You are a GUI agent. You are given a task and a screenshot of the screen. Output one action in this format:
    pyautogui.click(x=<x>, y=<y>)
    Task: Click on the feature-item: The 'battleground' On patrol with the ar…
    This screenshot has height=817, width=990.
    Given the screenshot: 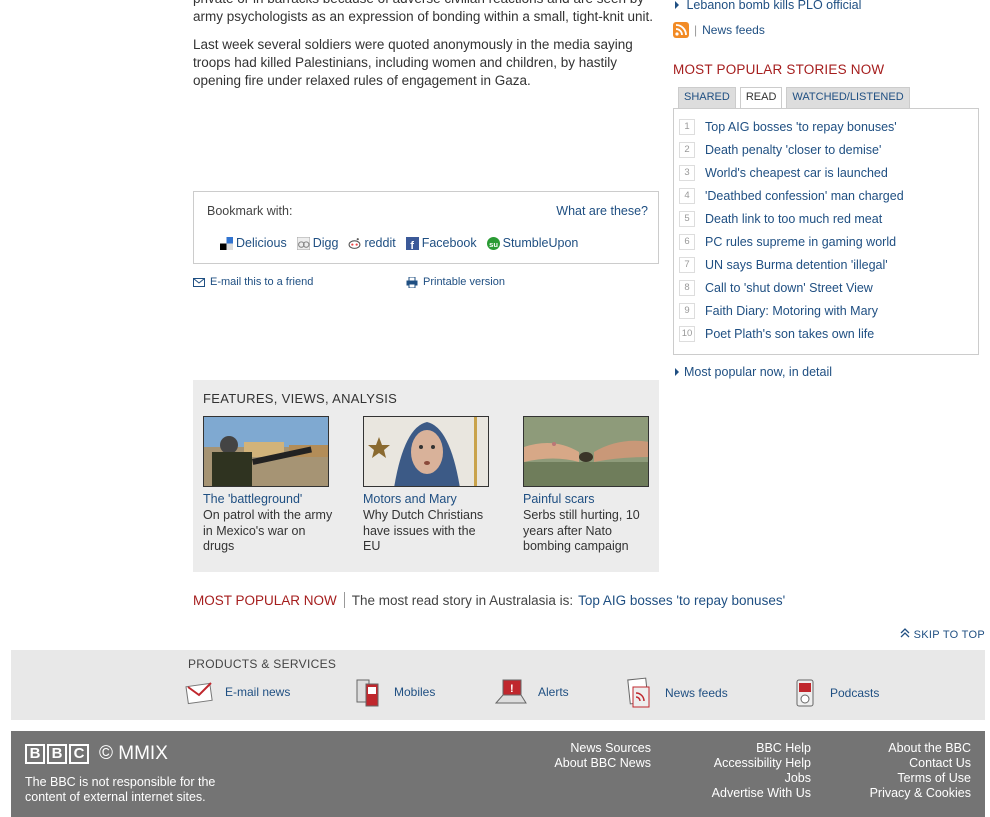 What is the action you would take?
    pyautogui.click(x=268, y=485)
    